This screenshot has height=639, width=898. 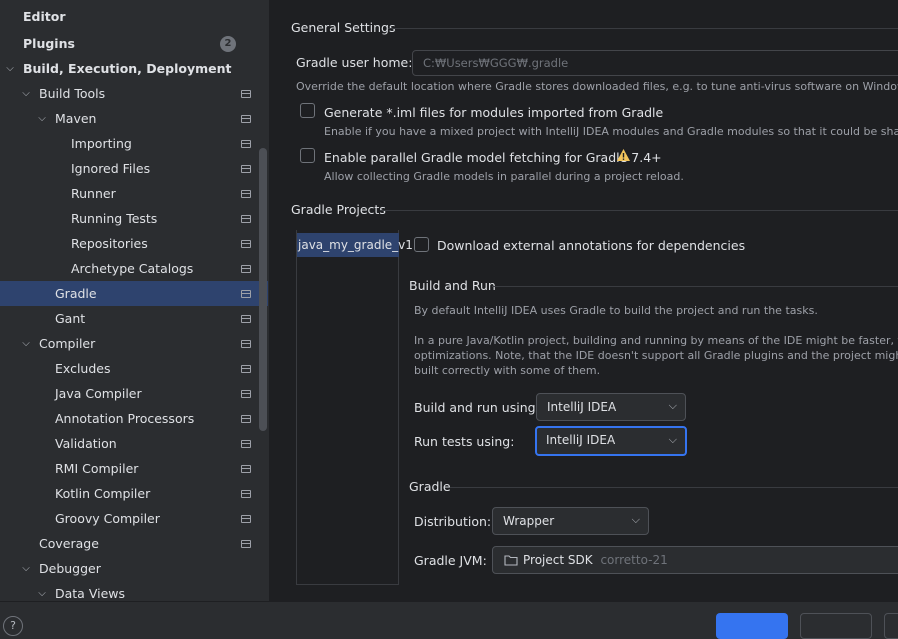 I want to click on sidebar-item-data-views: ⌵ Data Views, so click(x=134, y=591).